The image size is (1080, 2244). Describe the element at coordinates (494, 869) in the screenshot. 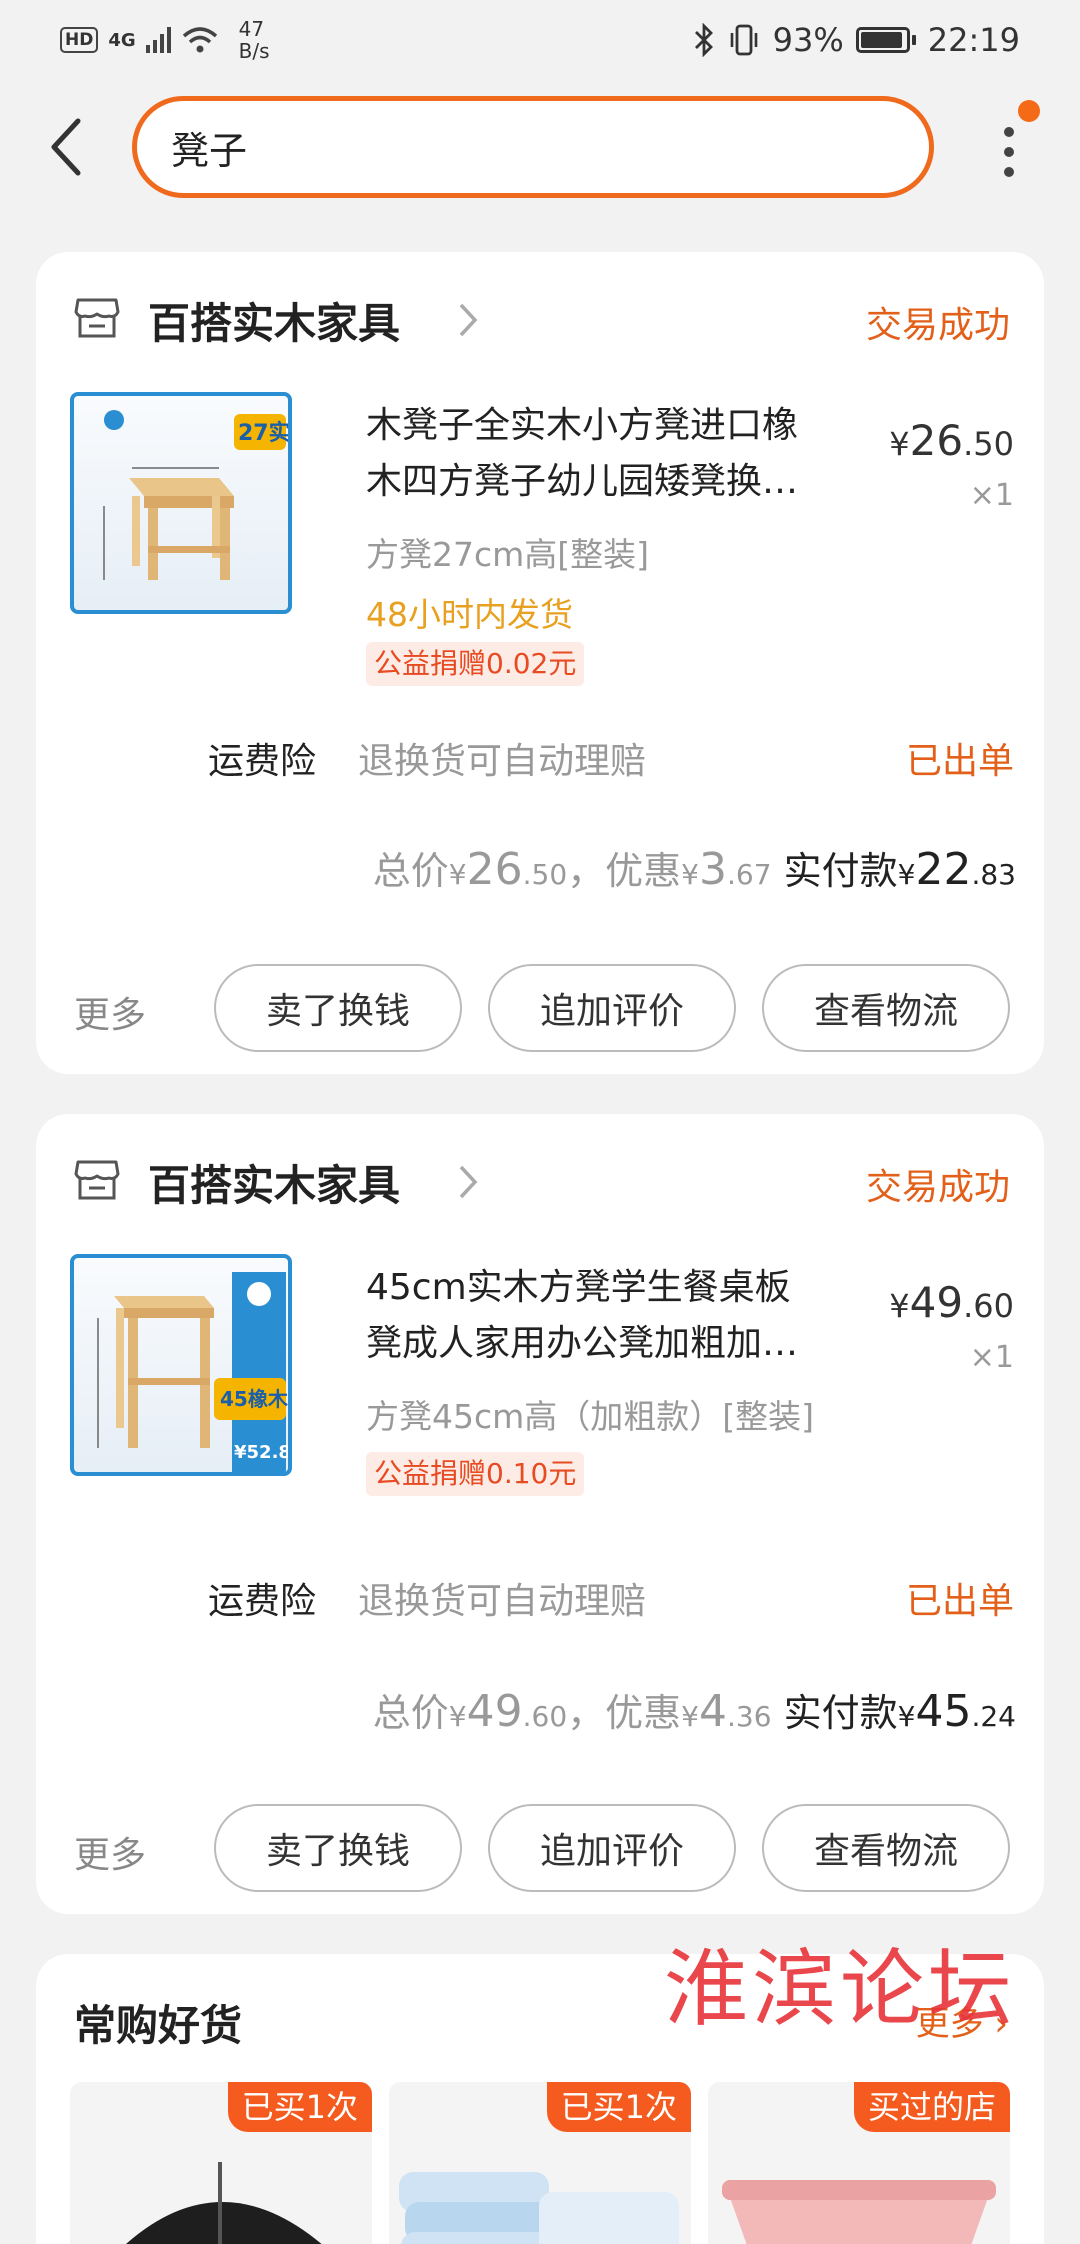

I see `total-integer: 26` at that location.